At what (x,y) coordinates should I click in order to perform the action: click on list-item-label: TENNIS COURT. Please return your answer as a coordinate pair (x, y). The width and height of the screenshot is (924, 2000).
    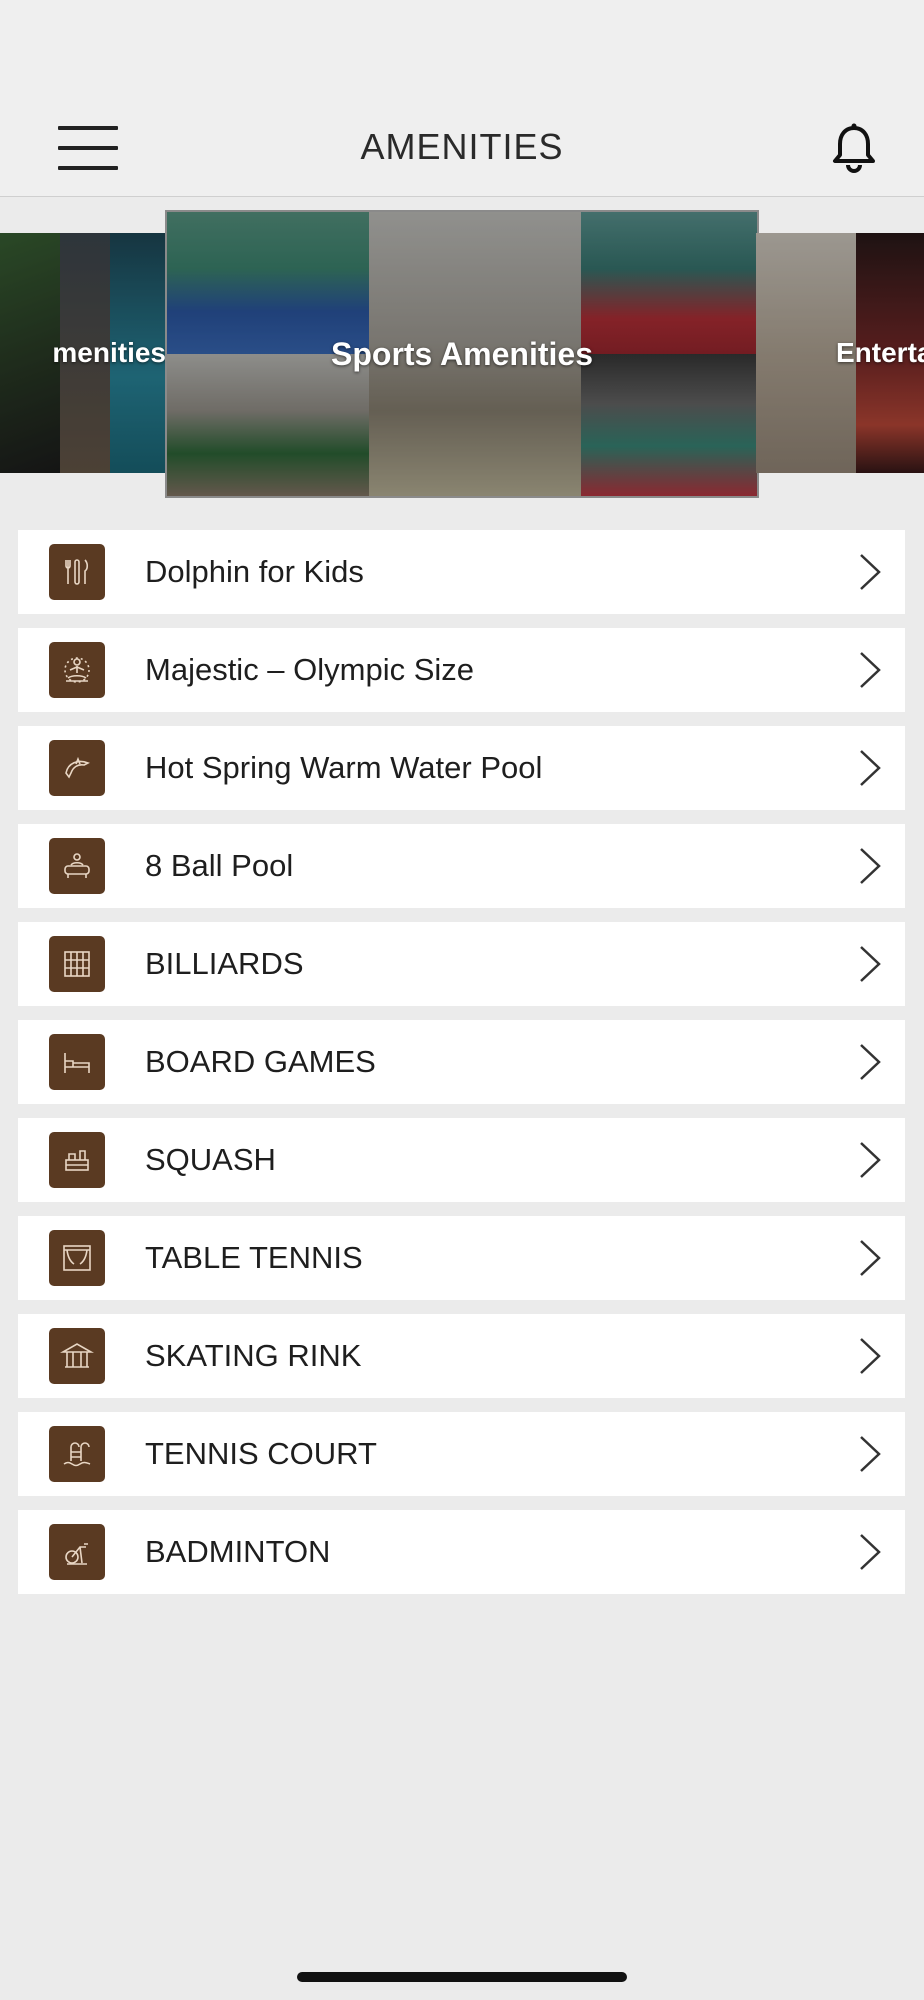
    Looking at the image, I should click on (261, 1453).